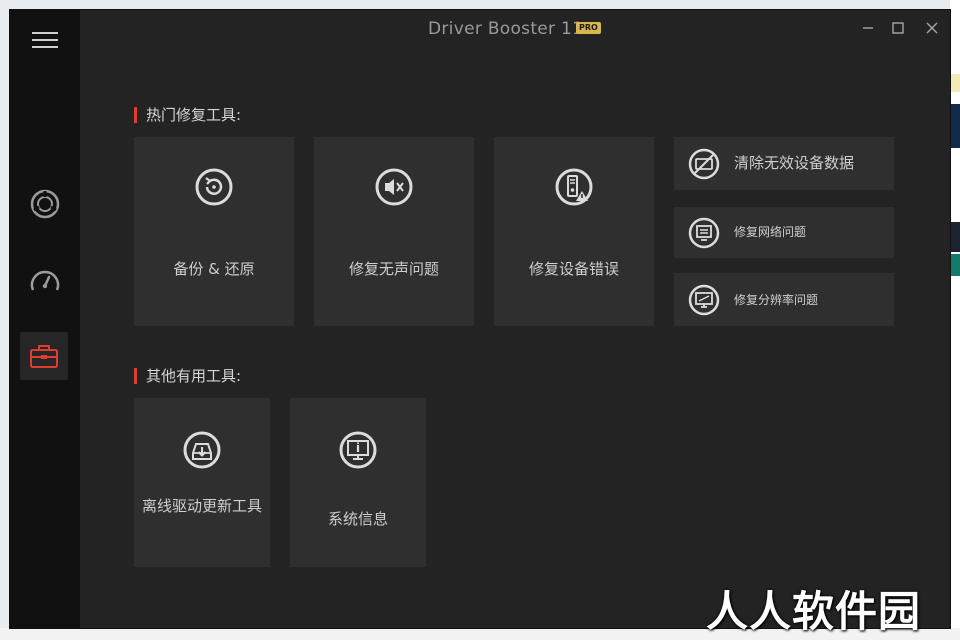 The image size is (960, 640). I want to click on system-info-tile: 系统信息, so click(358, 482).